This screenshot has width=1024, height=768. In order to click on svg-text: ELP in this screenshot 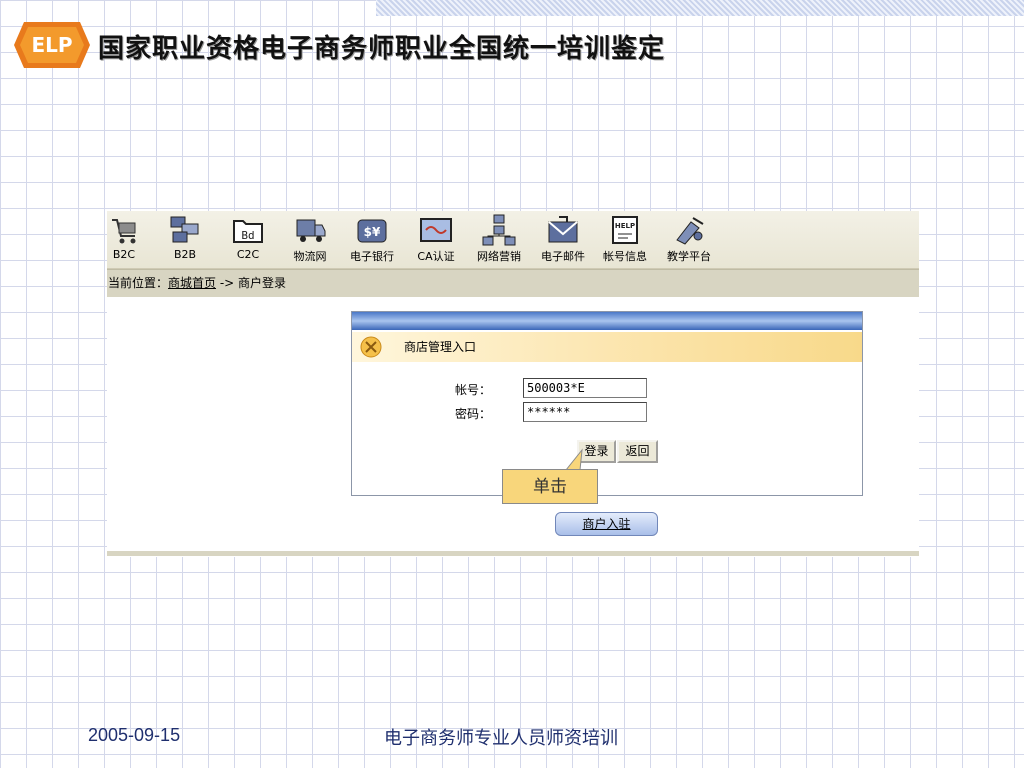, I will do `click(51, 45)`.